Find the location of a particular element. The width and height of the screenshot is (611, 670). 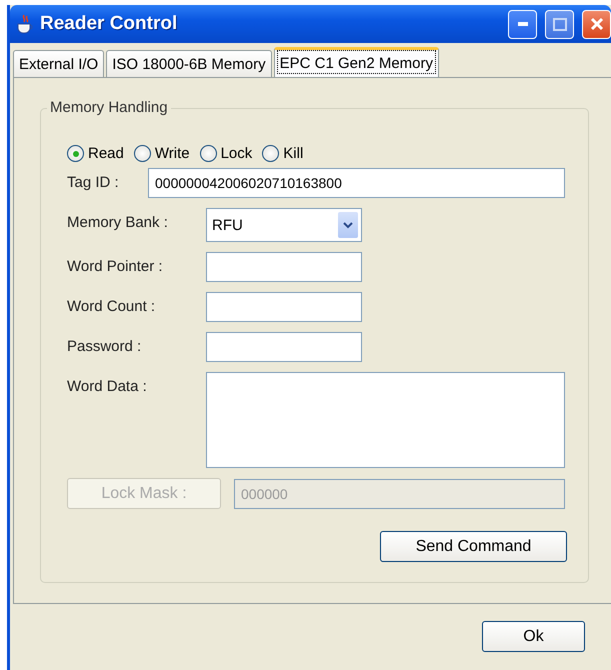

tab: ISO 18000-6B Memory is located at coordinates (189, 63).